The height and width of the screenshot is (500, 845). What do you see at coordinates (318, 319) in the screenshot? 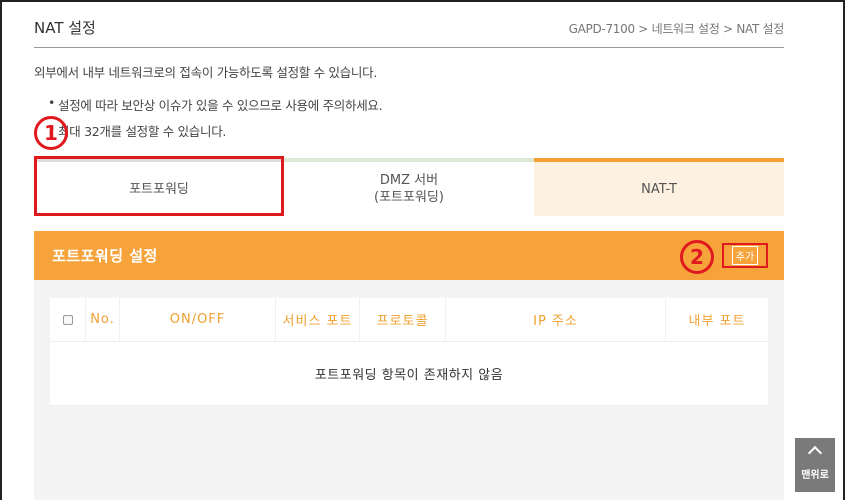
I see `col-service-port: 서비스 포트` at bounding box center [318, 319].